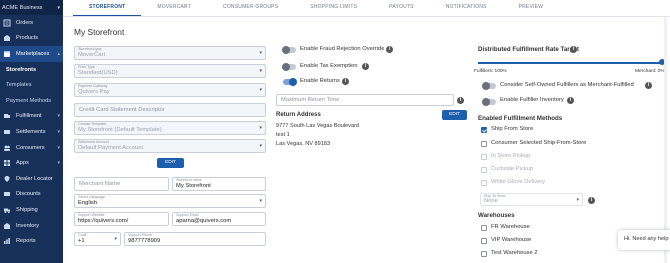  What do you see at coordinates (31, 210) in the screenshot?
I see `sidebar-item-shipping: Shipping` at bounding box center [31, 210].